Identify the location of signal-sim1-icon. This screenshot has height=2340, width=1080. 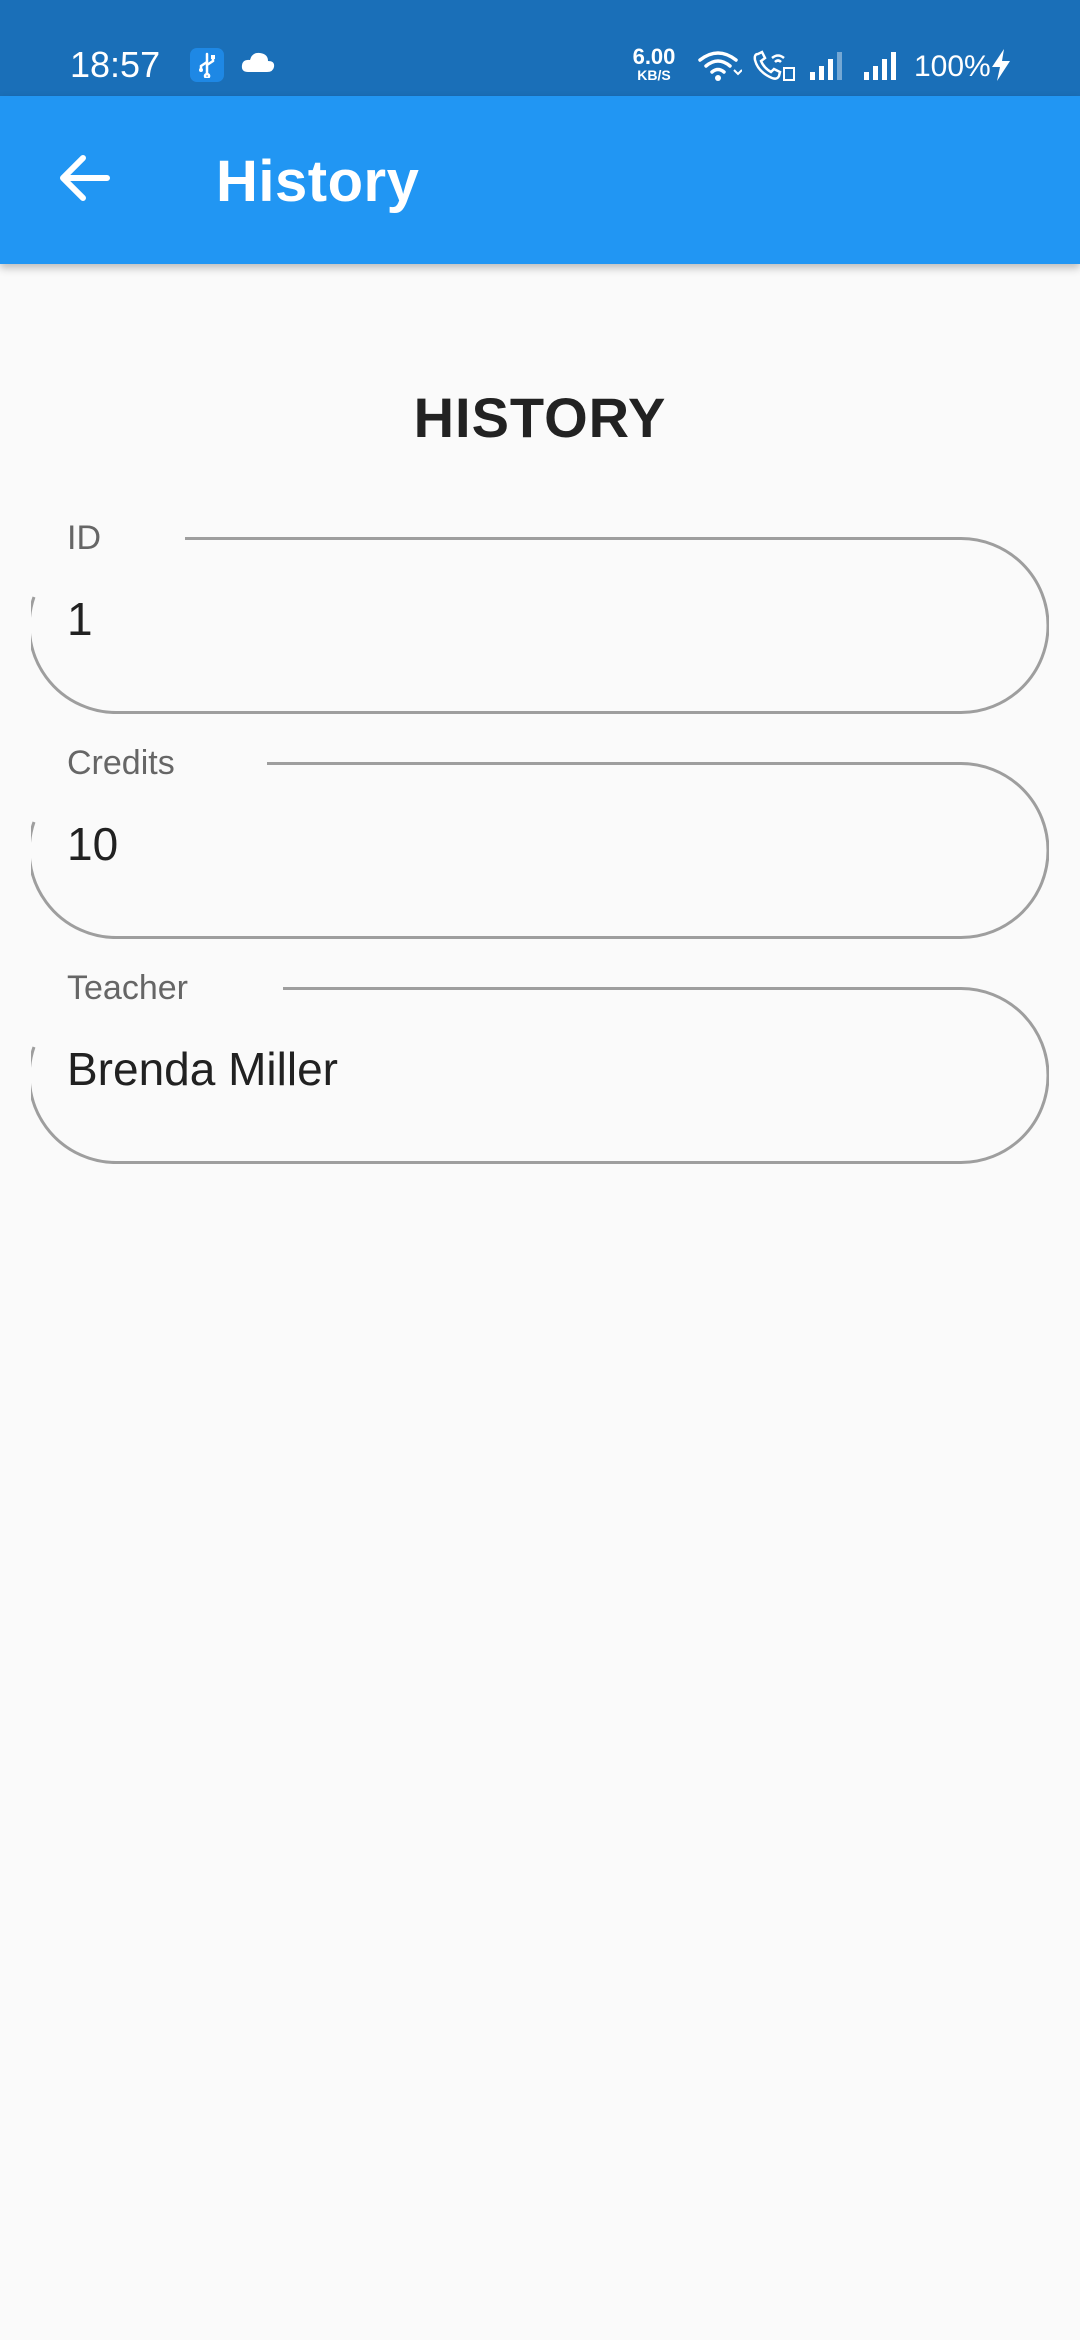
(829, 68).